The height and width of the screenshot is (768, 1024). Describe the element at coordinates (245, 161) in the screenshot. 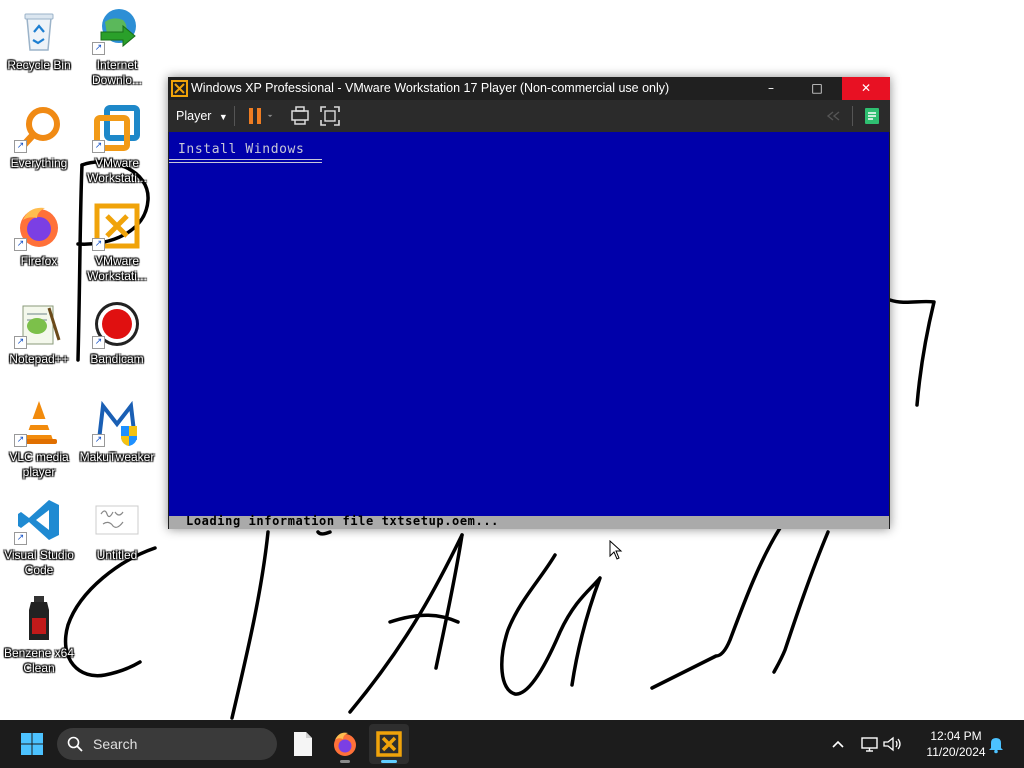

I see `setup-title-underline` at that location.